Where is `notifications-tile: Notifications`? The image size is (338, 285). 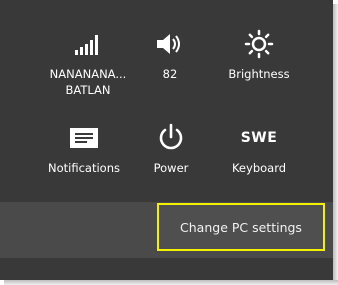
notifications-tile: Notifications is located at coordinates (84, 147).